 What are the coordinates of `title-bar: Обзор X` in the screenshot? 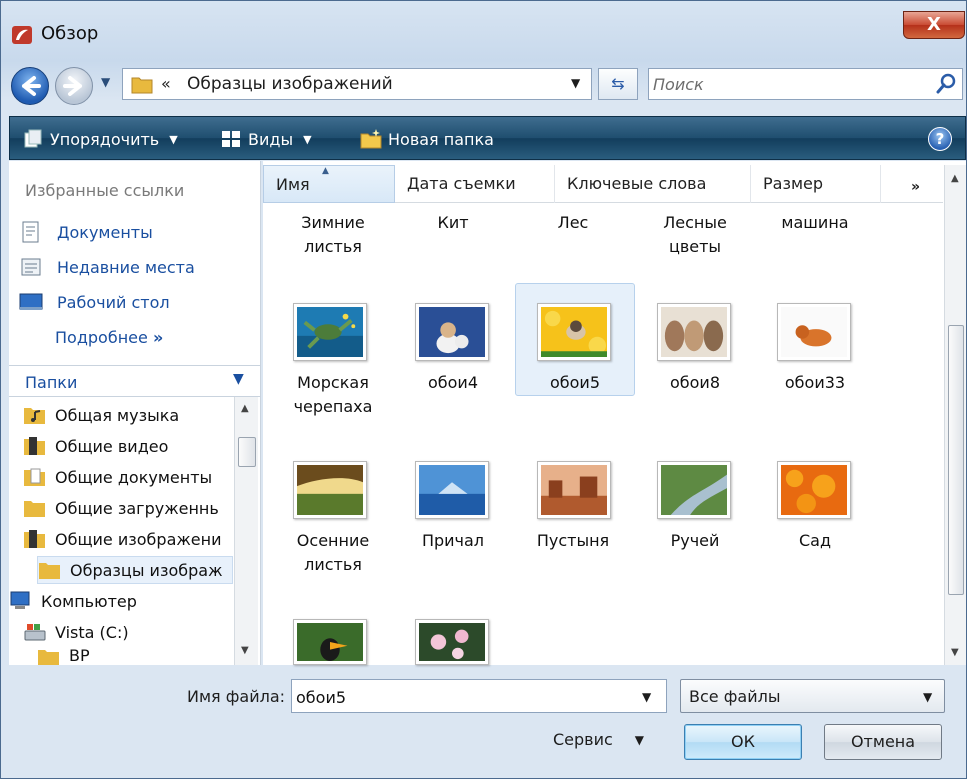 It's located at (483, 32).